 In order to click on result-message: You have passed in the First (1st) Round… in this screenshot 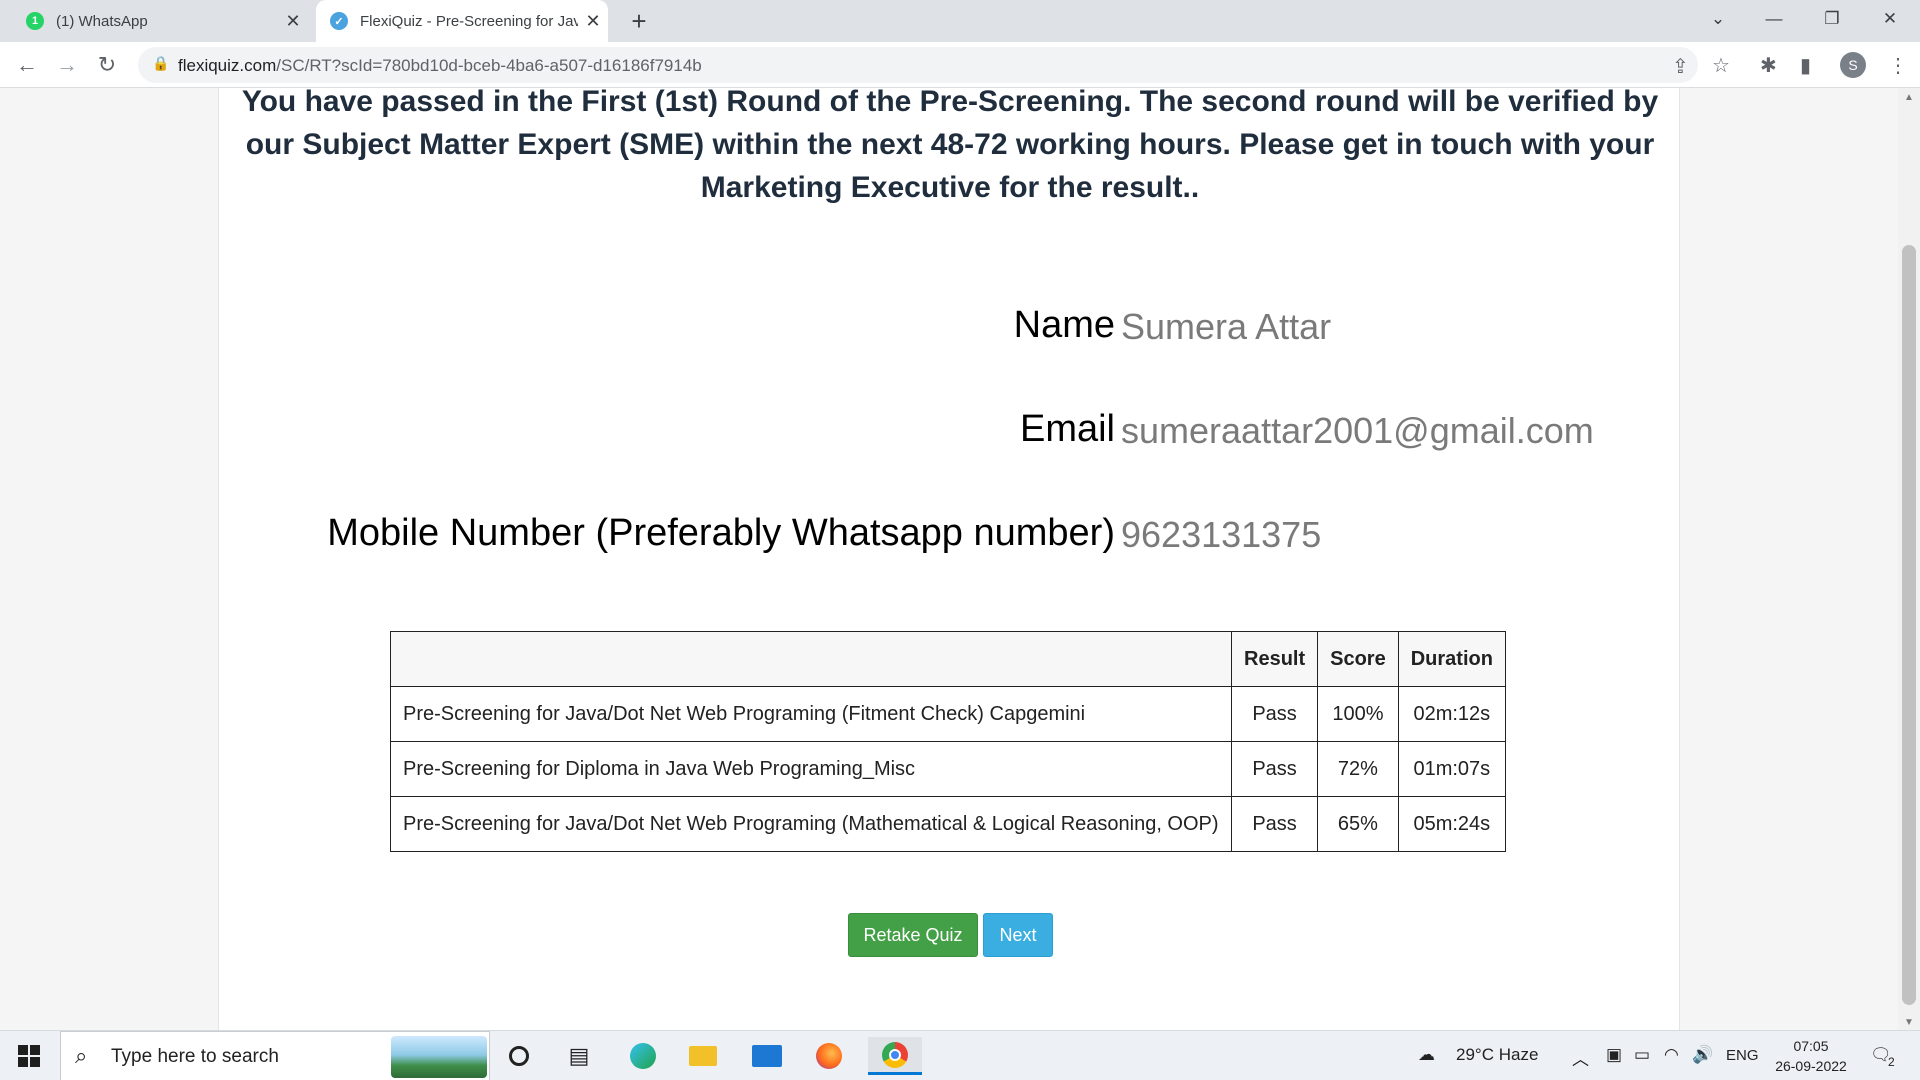, I will do `click(950, 146)`.